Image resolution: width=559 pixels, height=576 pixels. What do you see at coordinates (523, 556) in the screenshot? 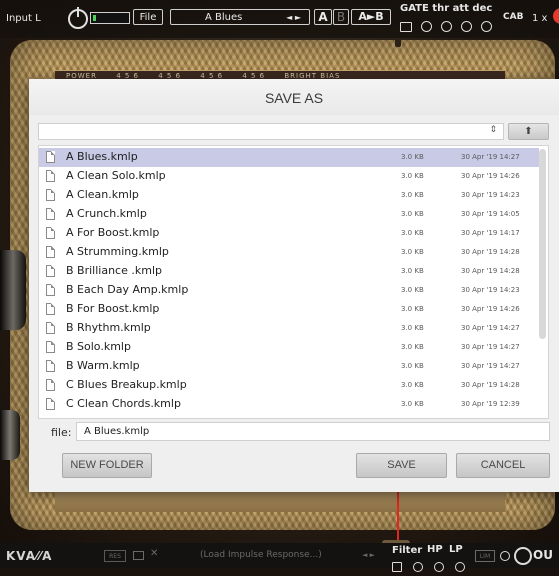
I see `output-knob-icon` at bounding box center [523, 556].